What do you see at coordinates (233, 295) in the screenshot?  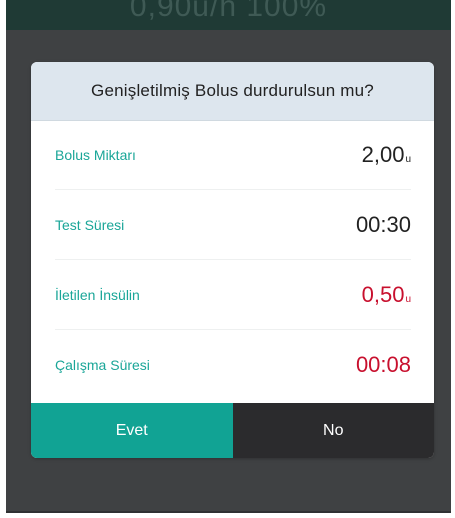 I see `row-delivered-insulin: İletilen İnsülin 0,50u` at bounding box center [233, 295].